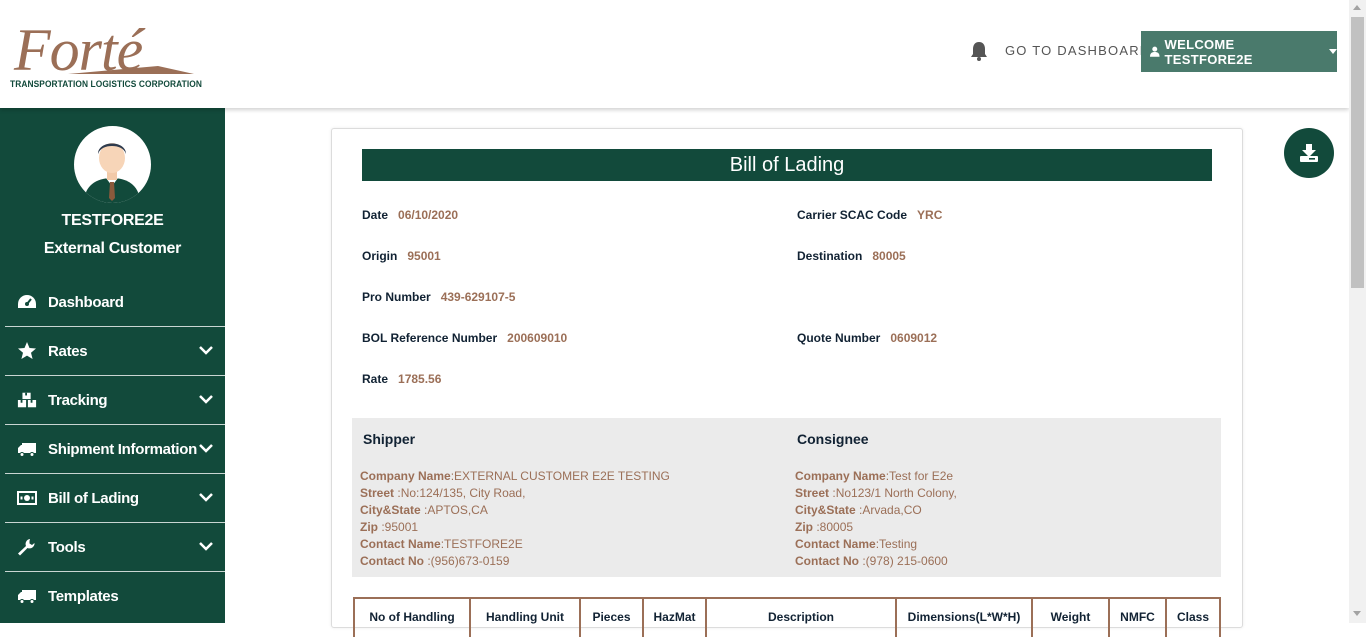 The image size is (1366, 637). What do you see at coordinates (392, 561) in the screenshot?
I see `shipper-contact-no-label: Contact No` at bounding box center [392, 561].